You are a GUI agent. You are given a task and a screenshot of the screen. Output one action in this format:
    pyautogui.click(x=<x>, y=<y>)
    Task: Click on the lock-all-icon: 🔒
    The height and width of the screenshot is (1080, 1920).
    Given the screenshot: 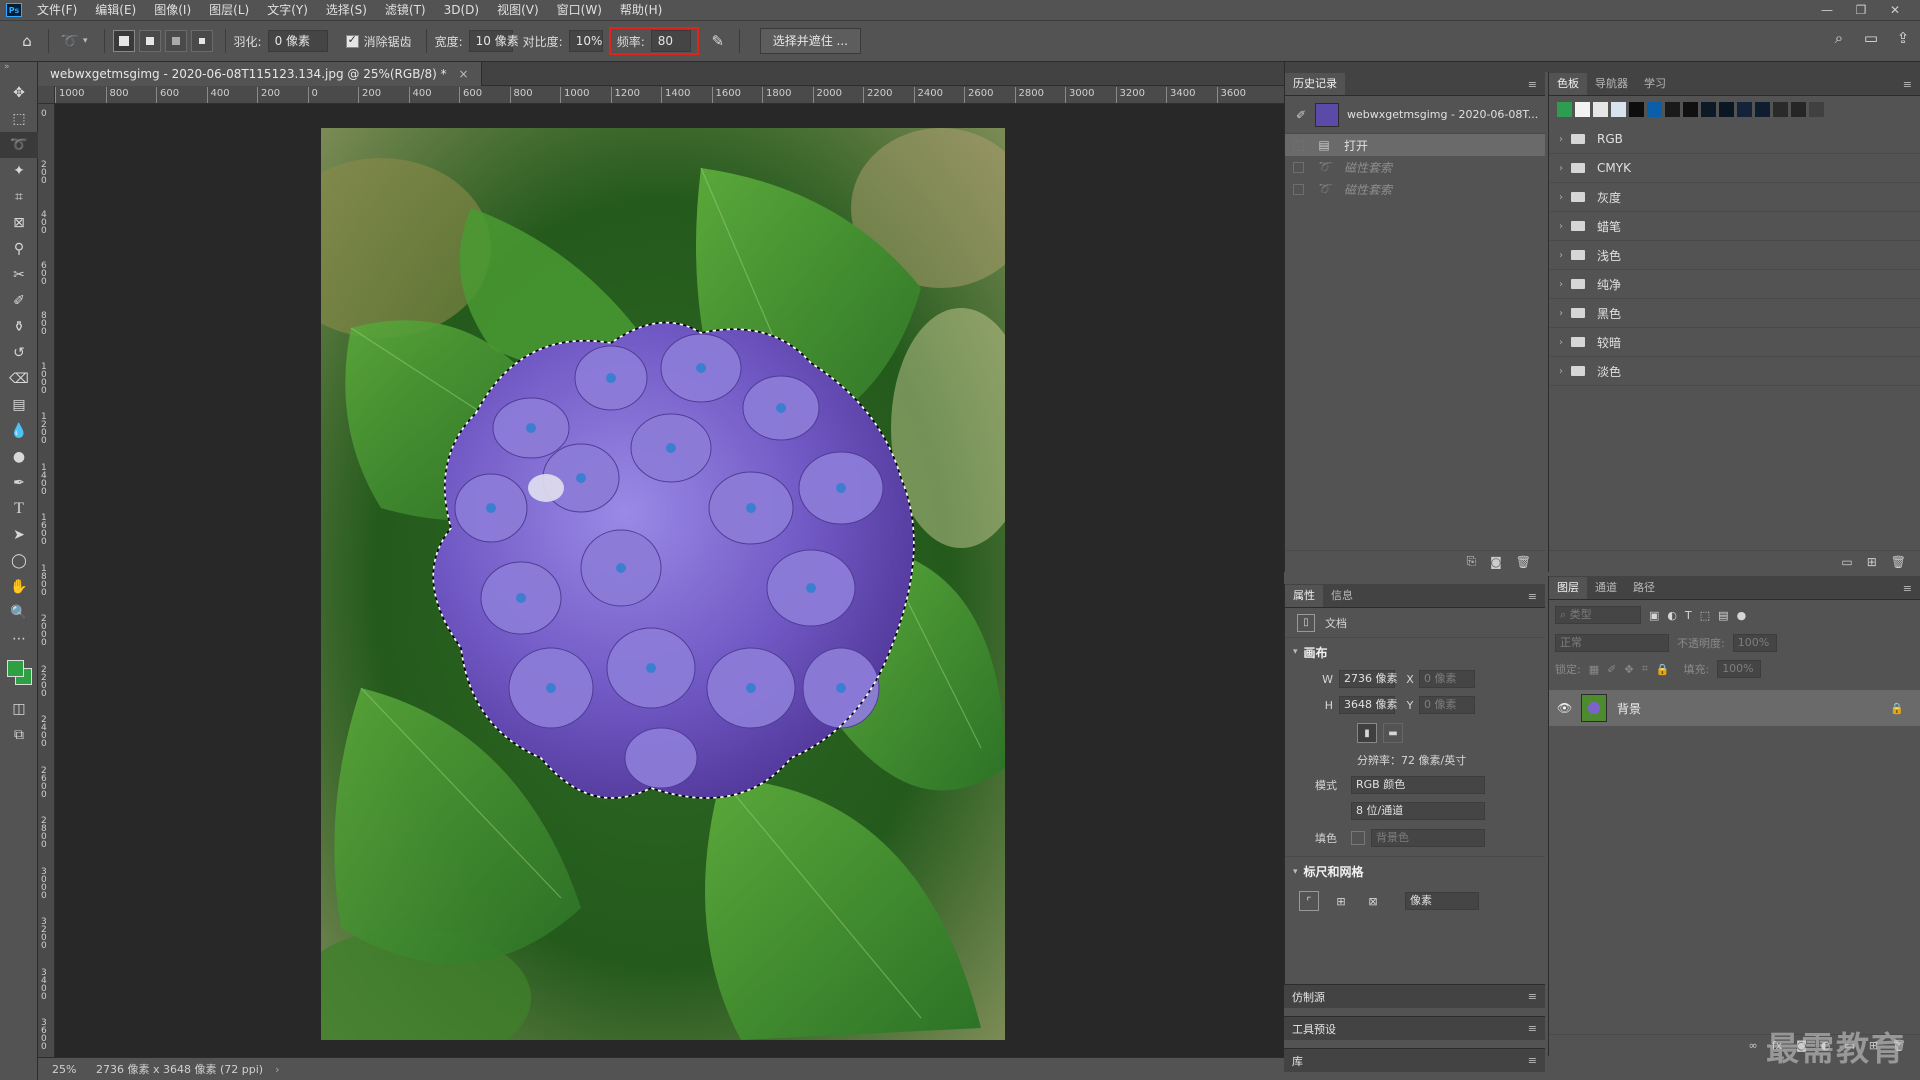 What is the action you would take?
    pyautogui.click(x=1663, y=669)
    